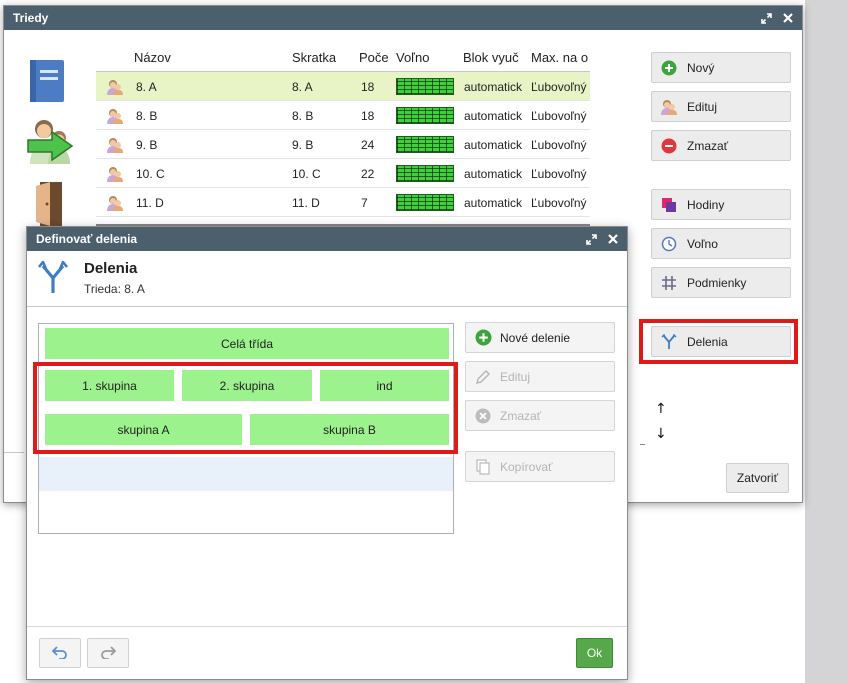 The height and width of the screenshot is (683, 848). Describe the element at coordinates (721, 341) in the screenshot. I see `divisions-button: Delenia` at that location.